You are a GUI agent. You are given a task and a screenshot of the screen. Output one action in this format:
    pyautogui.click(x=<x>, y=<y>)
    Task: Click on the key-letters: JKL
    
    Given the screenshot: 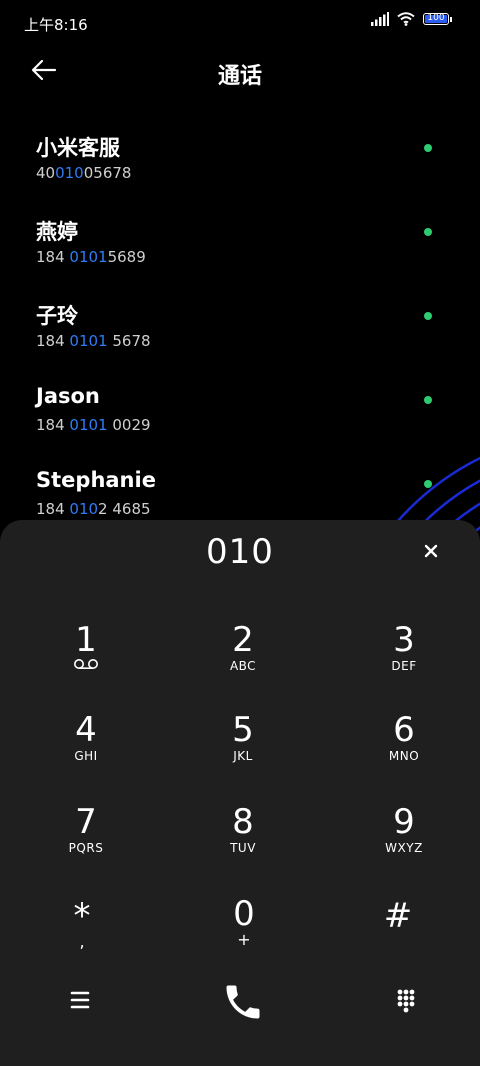 What is the action you would take?
    pyautogui.click(x=243, y=756)
    